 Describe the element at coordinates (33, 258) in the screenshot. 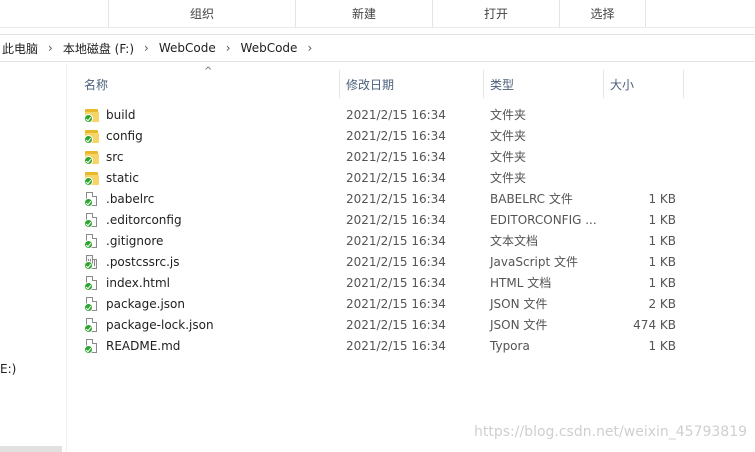

I see `navigation-pane` at that location.